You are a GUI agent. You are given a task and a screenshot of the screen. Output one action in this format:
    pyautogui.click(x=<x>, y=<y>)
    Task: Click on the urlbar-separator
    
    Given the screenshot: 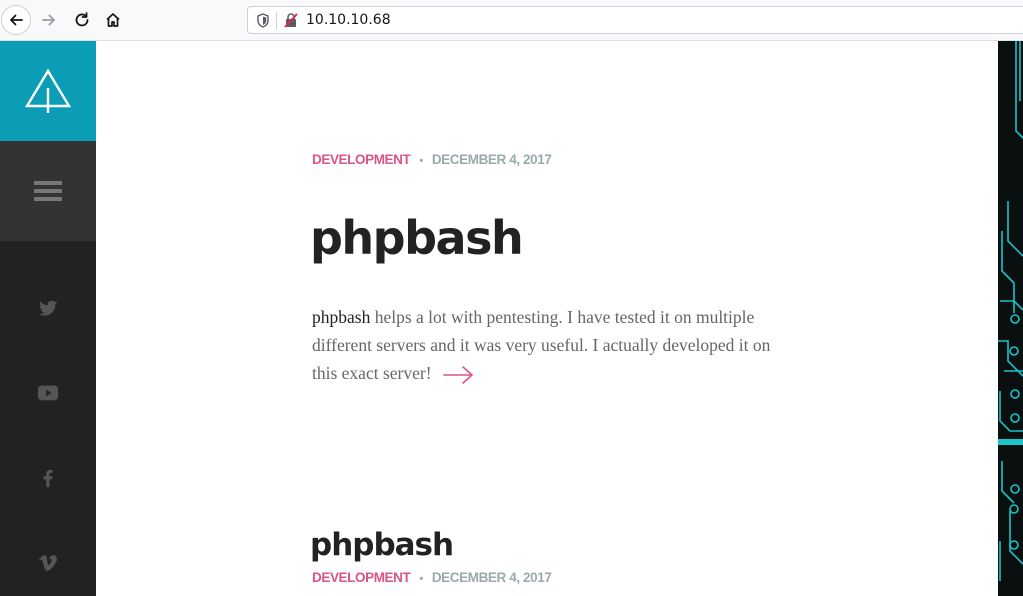 What is the action you would take?
    pyautogui.click(x=276, y=20)
    